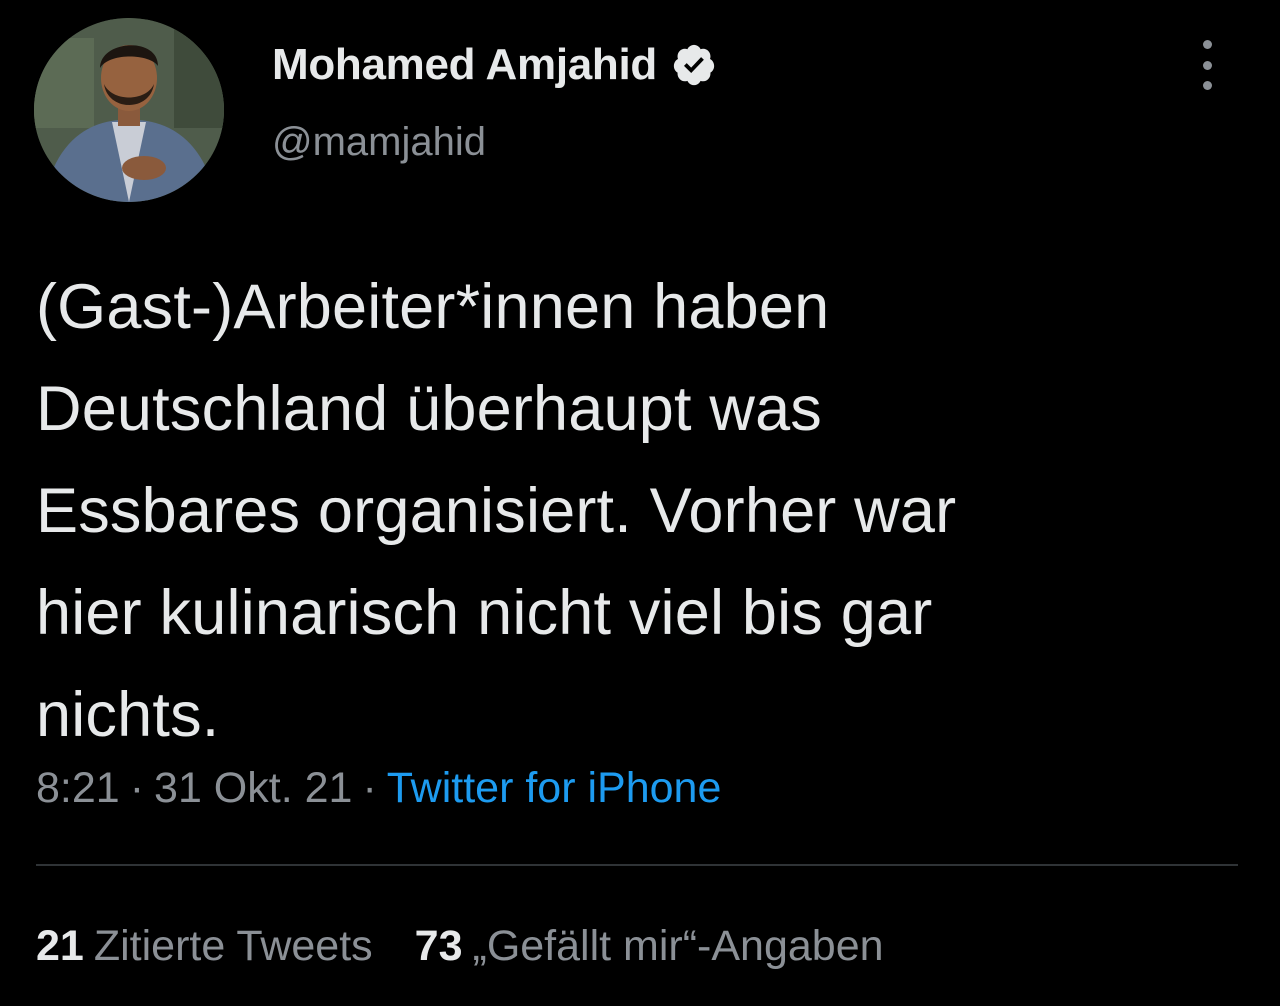 This screenshot has width=1280, height=1006. What do you see at coordinates (694, 65) in the screenshot?
I see `verified-badge-icon` at bounding box center [694, 65].